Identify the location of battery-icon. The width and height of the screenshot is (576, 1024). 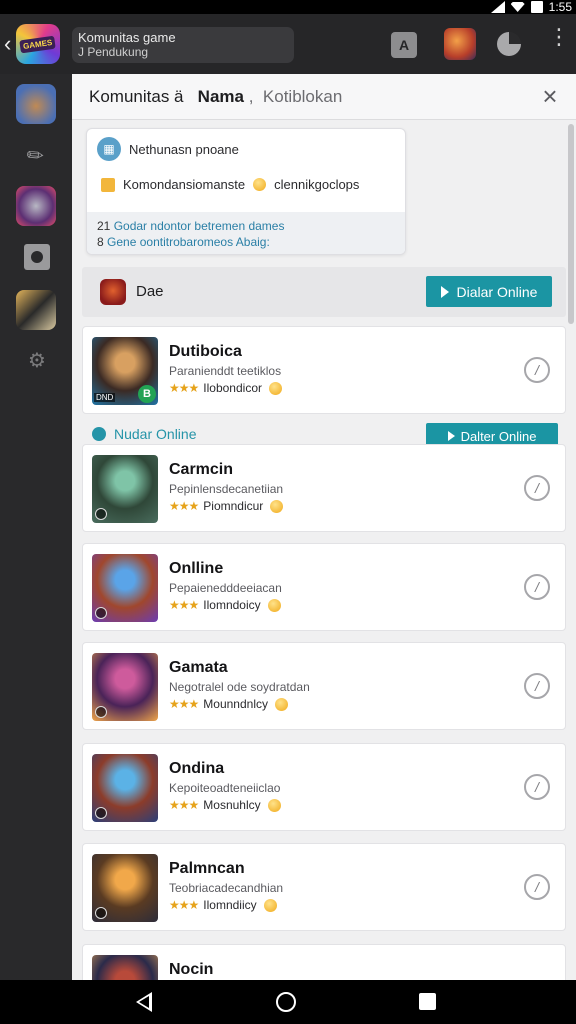
(536, 7).